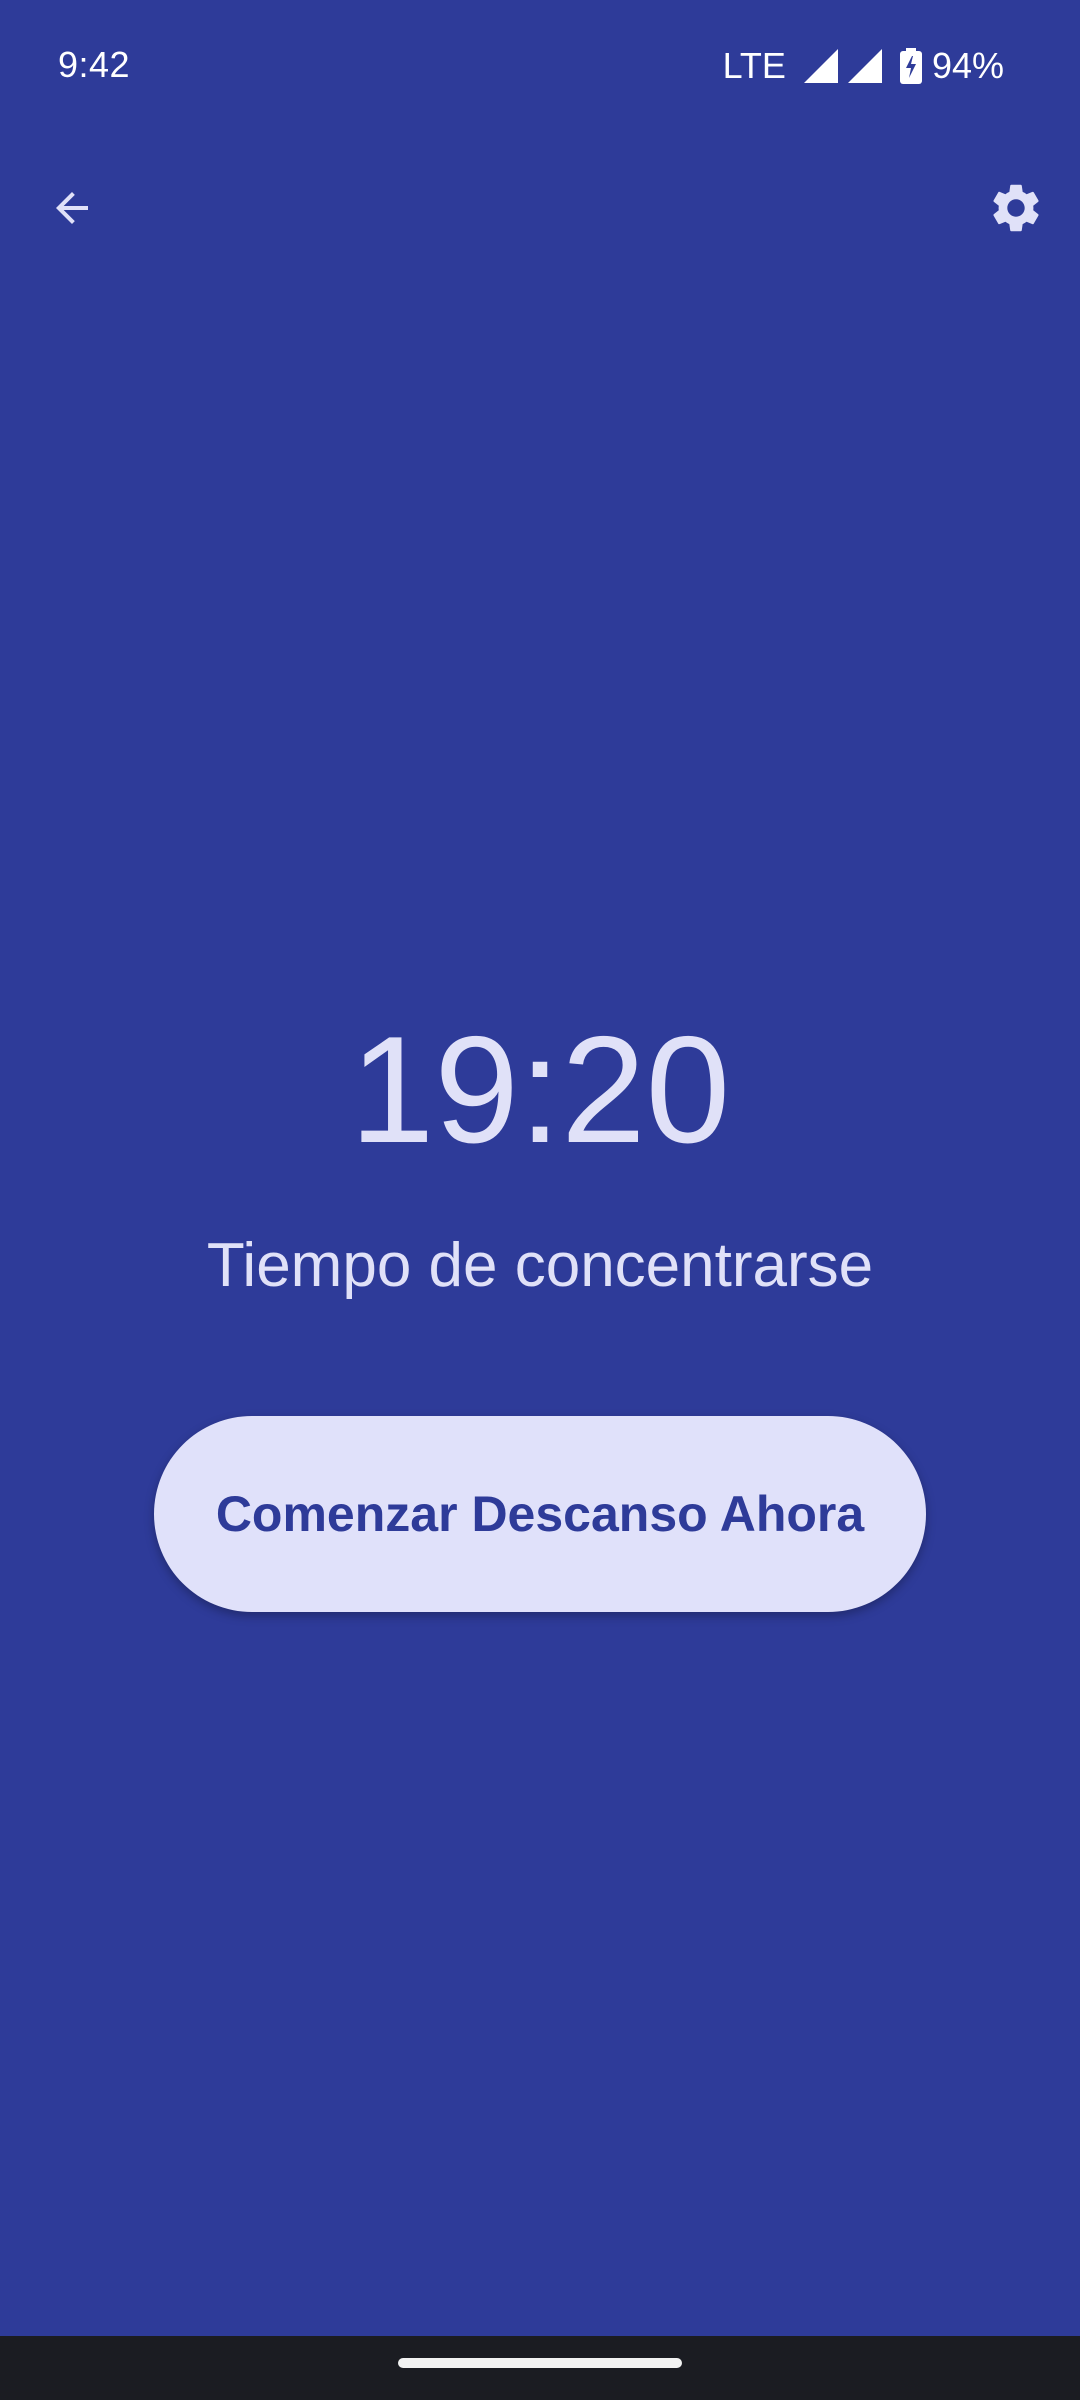 The image size is (1080, 2400). Describe the element at coordinates (540, 1514) in the screenshot. I see `start-break-button: Comenzar Descanso Ahora` at that location.